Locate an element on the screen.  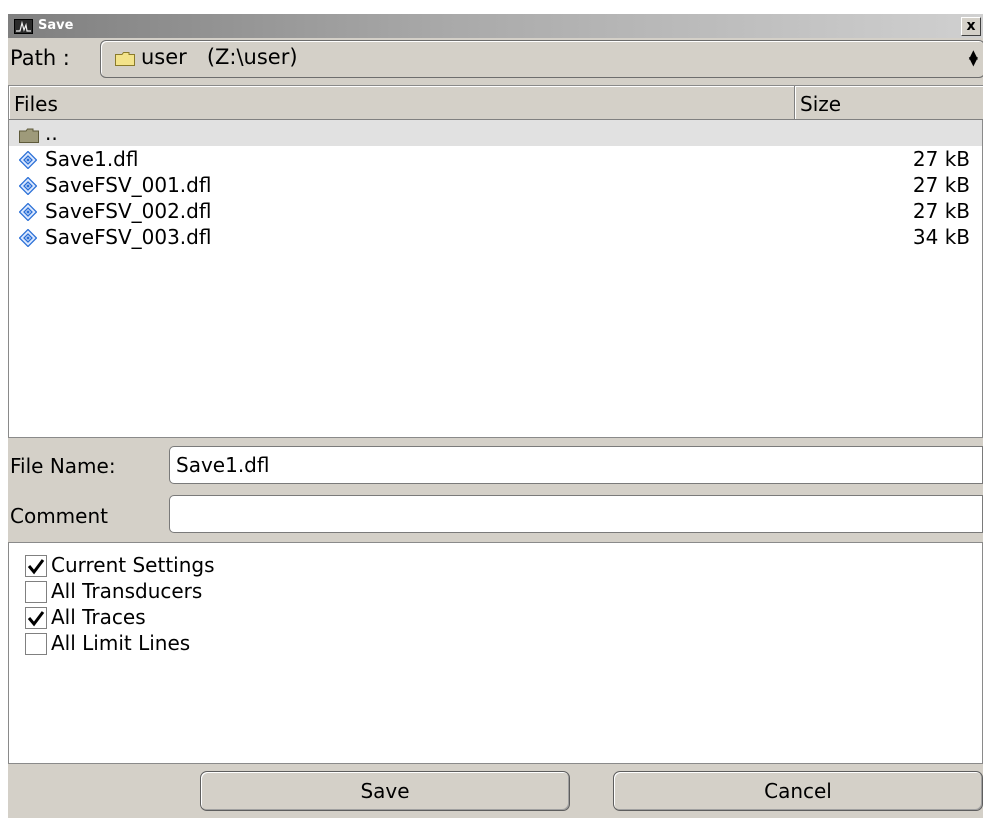
file-name-input: Save1.dfl is located at coordinates (576, 465).